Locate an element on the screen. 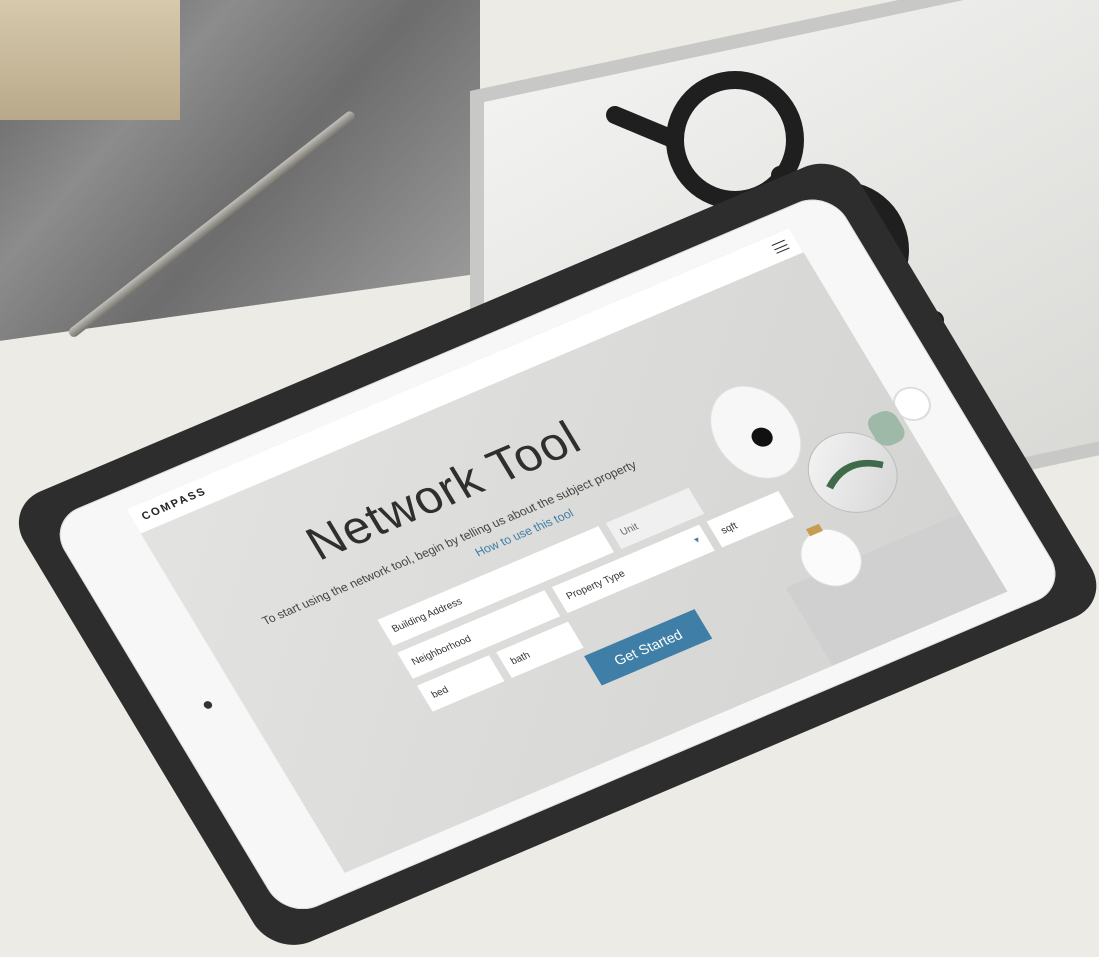 The height and width of the screenshot is (957, 1099). wood-box is located at coordinates (90, 60).